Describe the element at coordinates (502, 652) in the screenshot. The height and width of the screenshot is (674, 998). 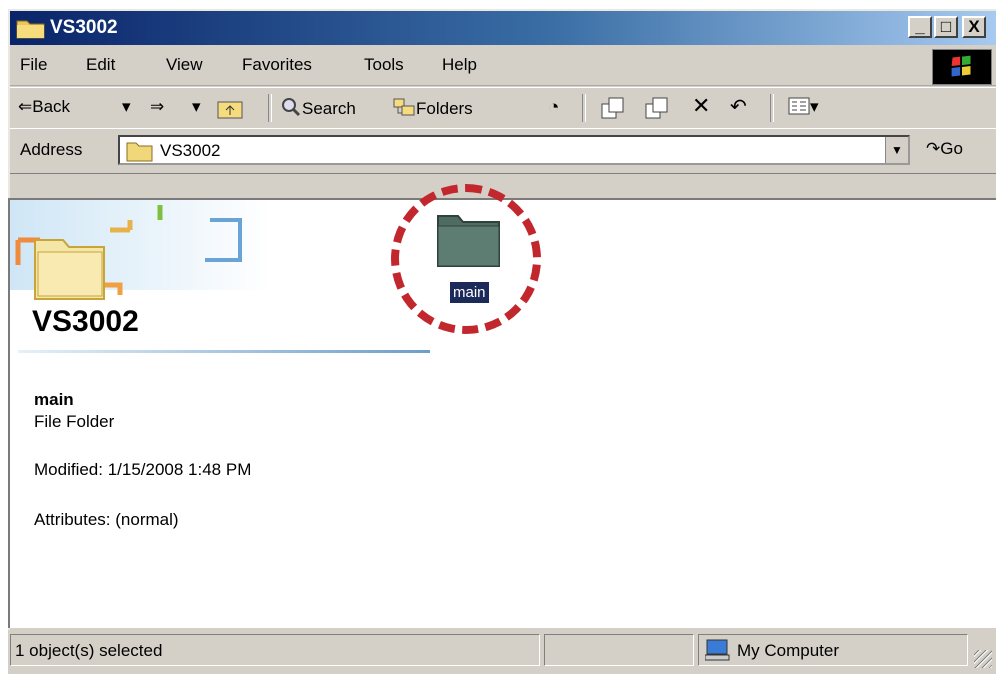
I see `status-bar: 1 object(s) selected My Computer` at that location.